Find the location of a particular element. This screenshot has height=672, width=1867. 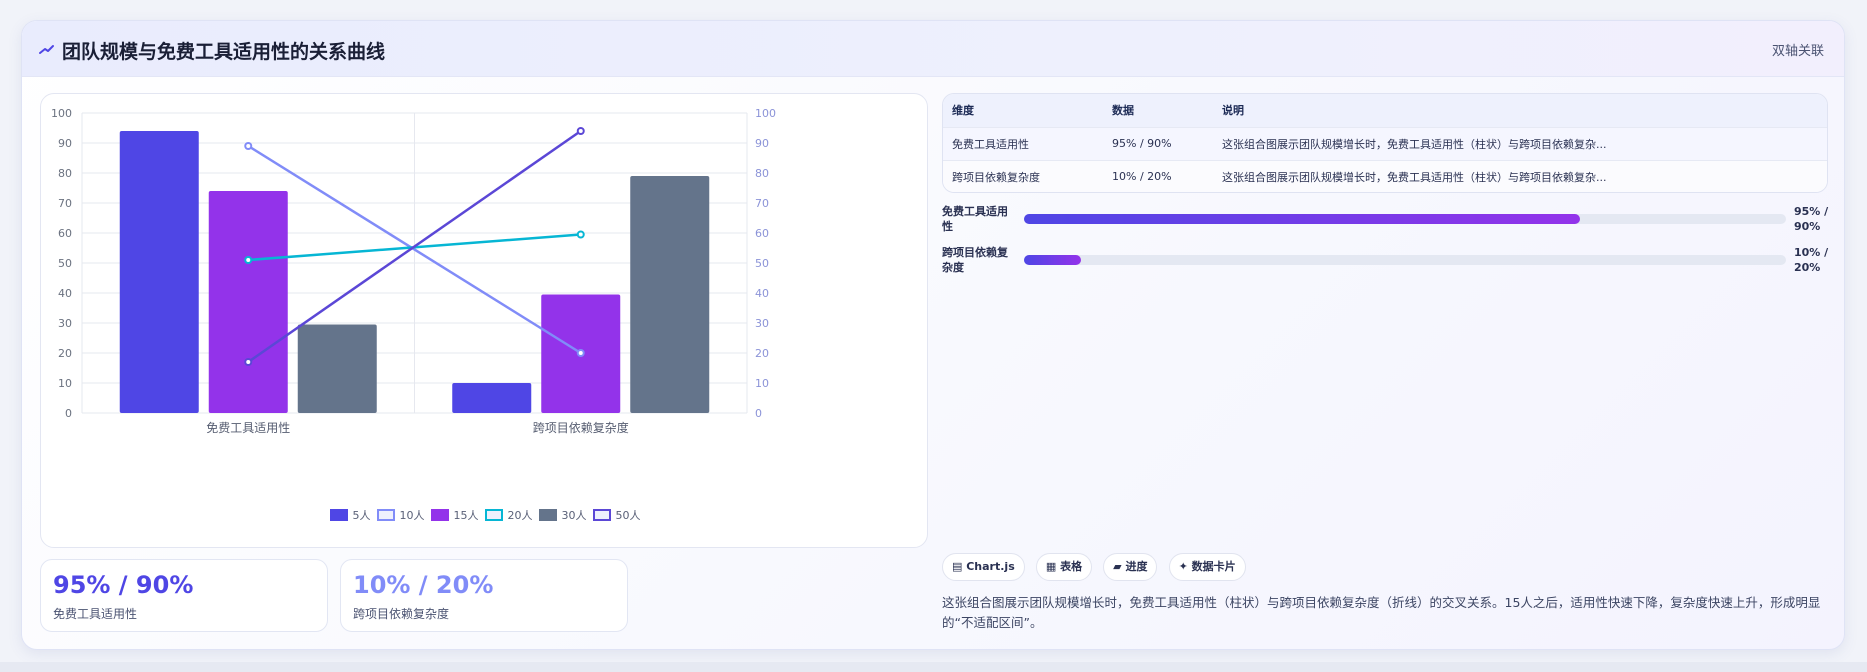

legend-label: 15人 is located at coordinates (466, 515).